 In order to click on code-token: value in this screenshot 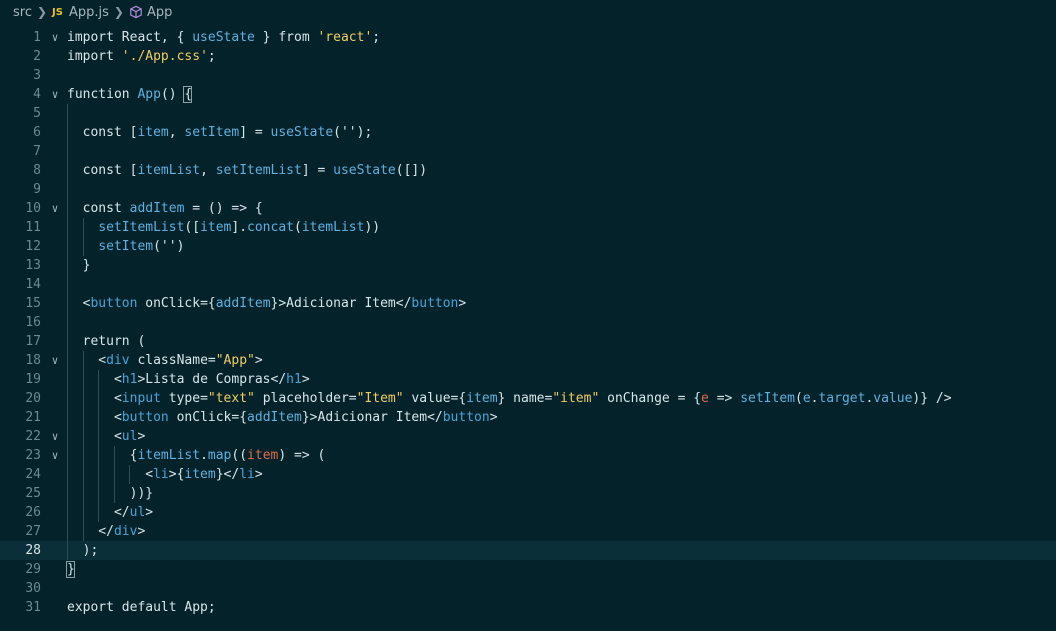, I will do `click(893, 398)`.